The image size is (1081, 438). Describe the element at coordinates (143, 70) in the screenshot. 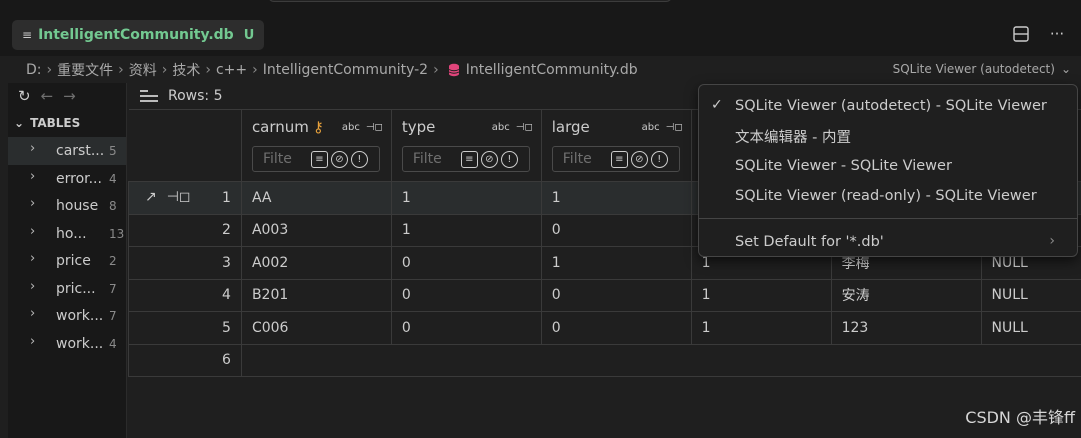

I see `breadcrumb-item: 资料` at that location.